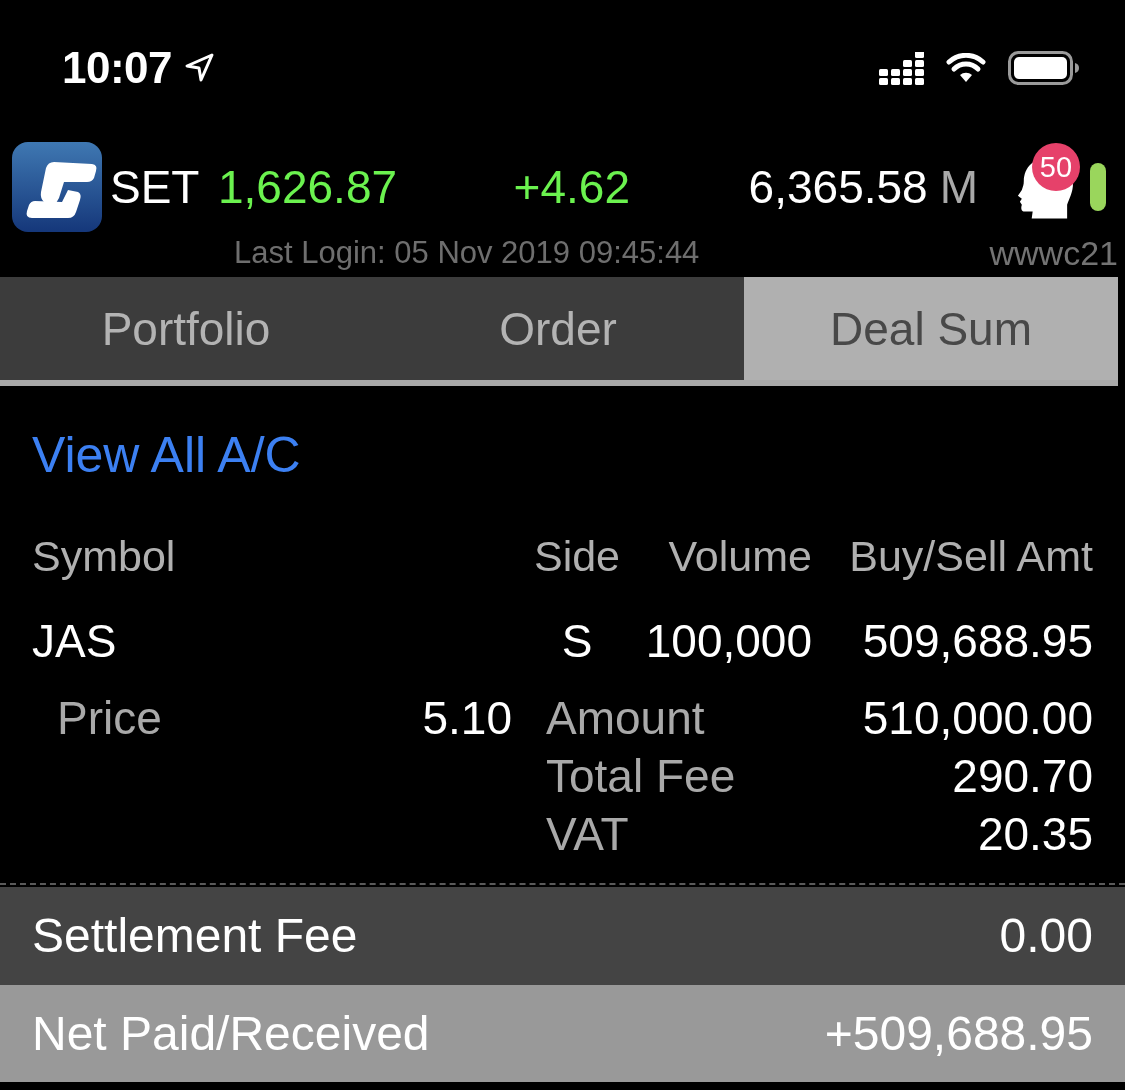  I want to click on column-header: Symbol, so click(104, 556).